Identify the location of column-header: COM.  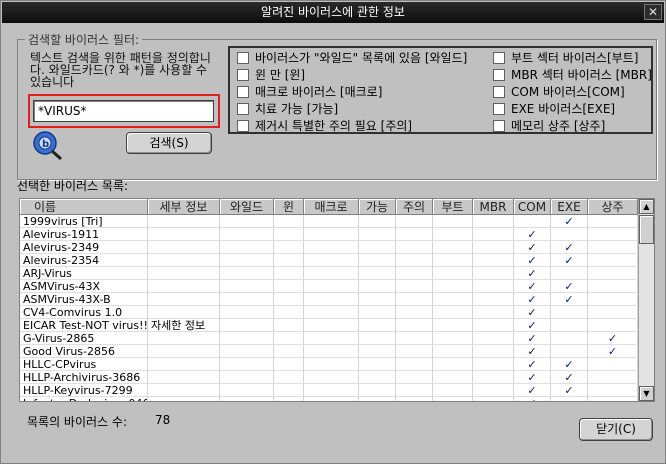
(532, 207).